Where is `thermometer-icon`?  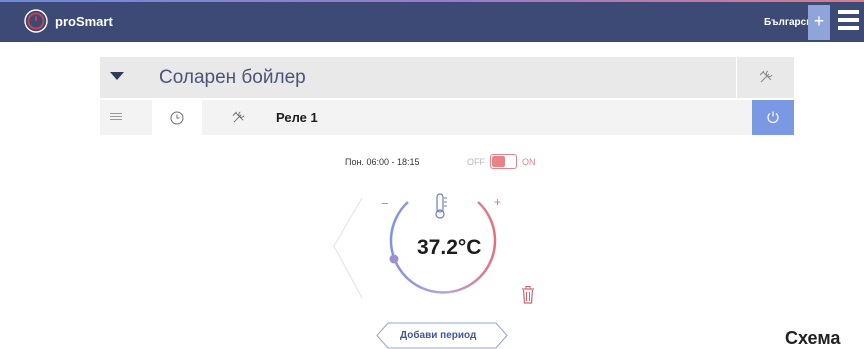
thermometer-icon is located at coordinates (441, 206).